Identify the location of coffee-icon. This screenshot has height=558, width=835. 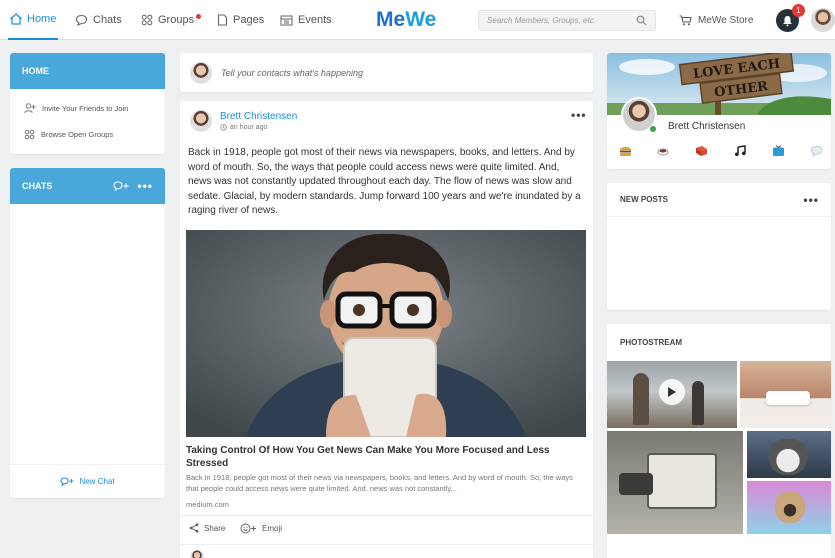
(663, 151).